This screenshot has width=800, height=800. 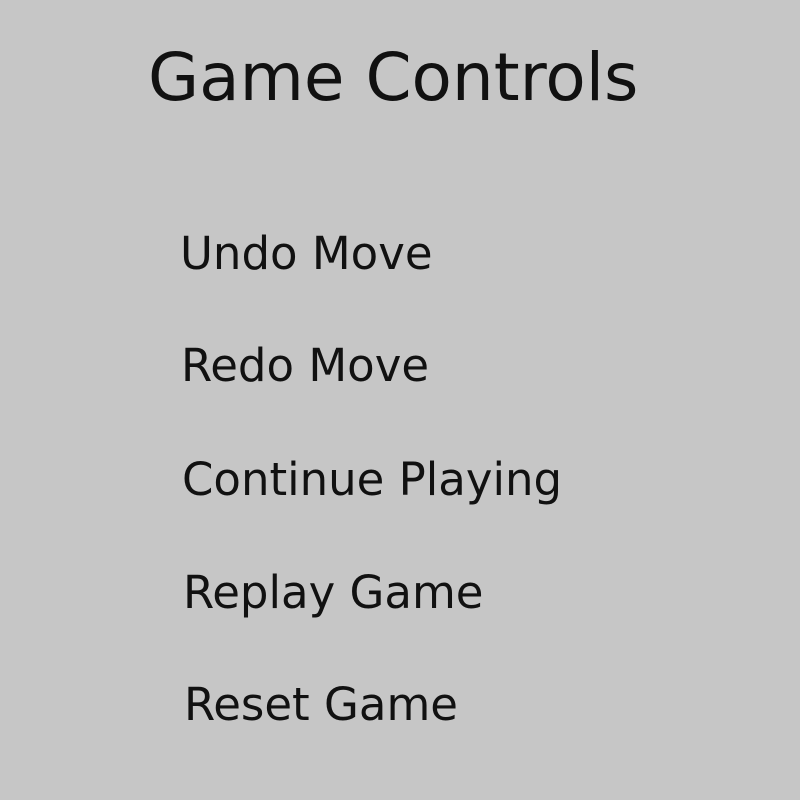 What do you see at coordinates (306, 254) in the screenshot?
I see `undo-move-button: Undo Move` at bounding box center [306, 254].